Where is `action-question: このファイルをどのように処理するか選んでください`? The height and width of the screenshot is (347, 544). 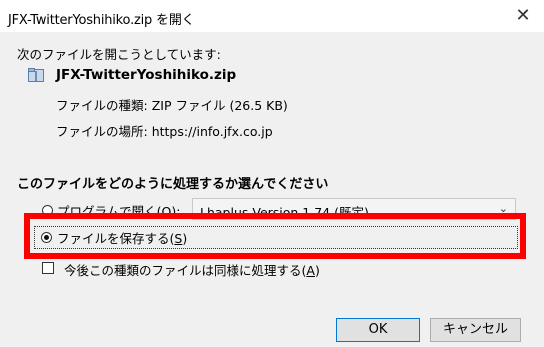
action-question: このファイルをどのように処理するか選んでください is located at coordinates (173, 184).